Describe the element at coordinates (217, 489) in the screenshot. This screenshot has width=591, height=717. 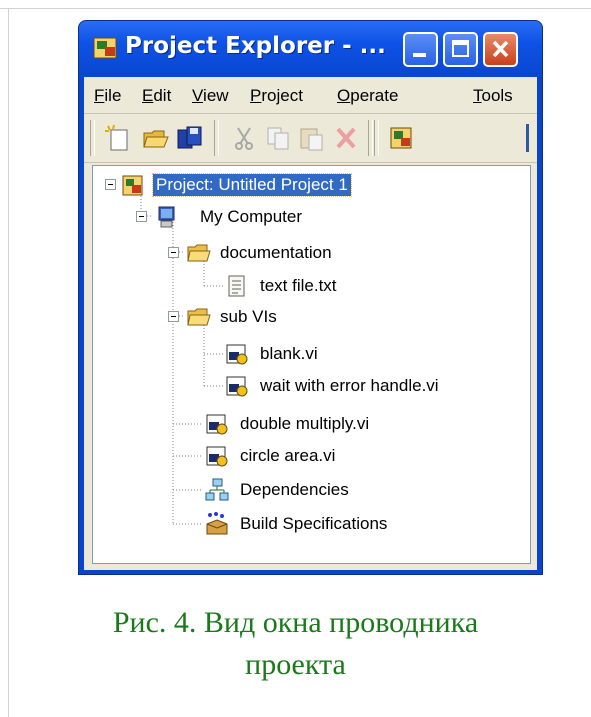
I see `dependencies-icon` at that location.